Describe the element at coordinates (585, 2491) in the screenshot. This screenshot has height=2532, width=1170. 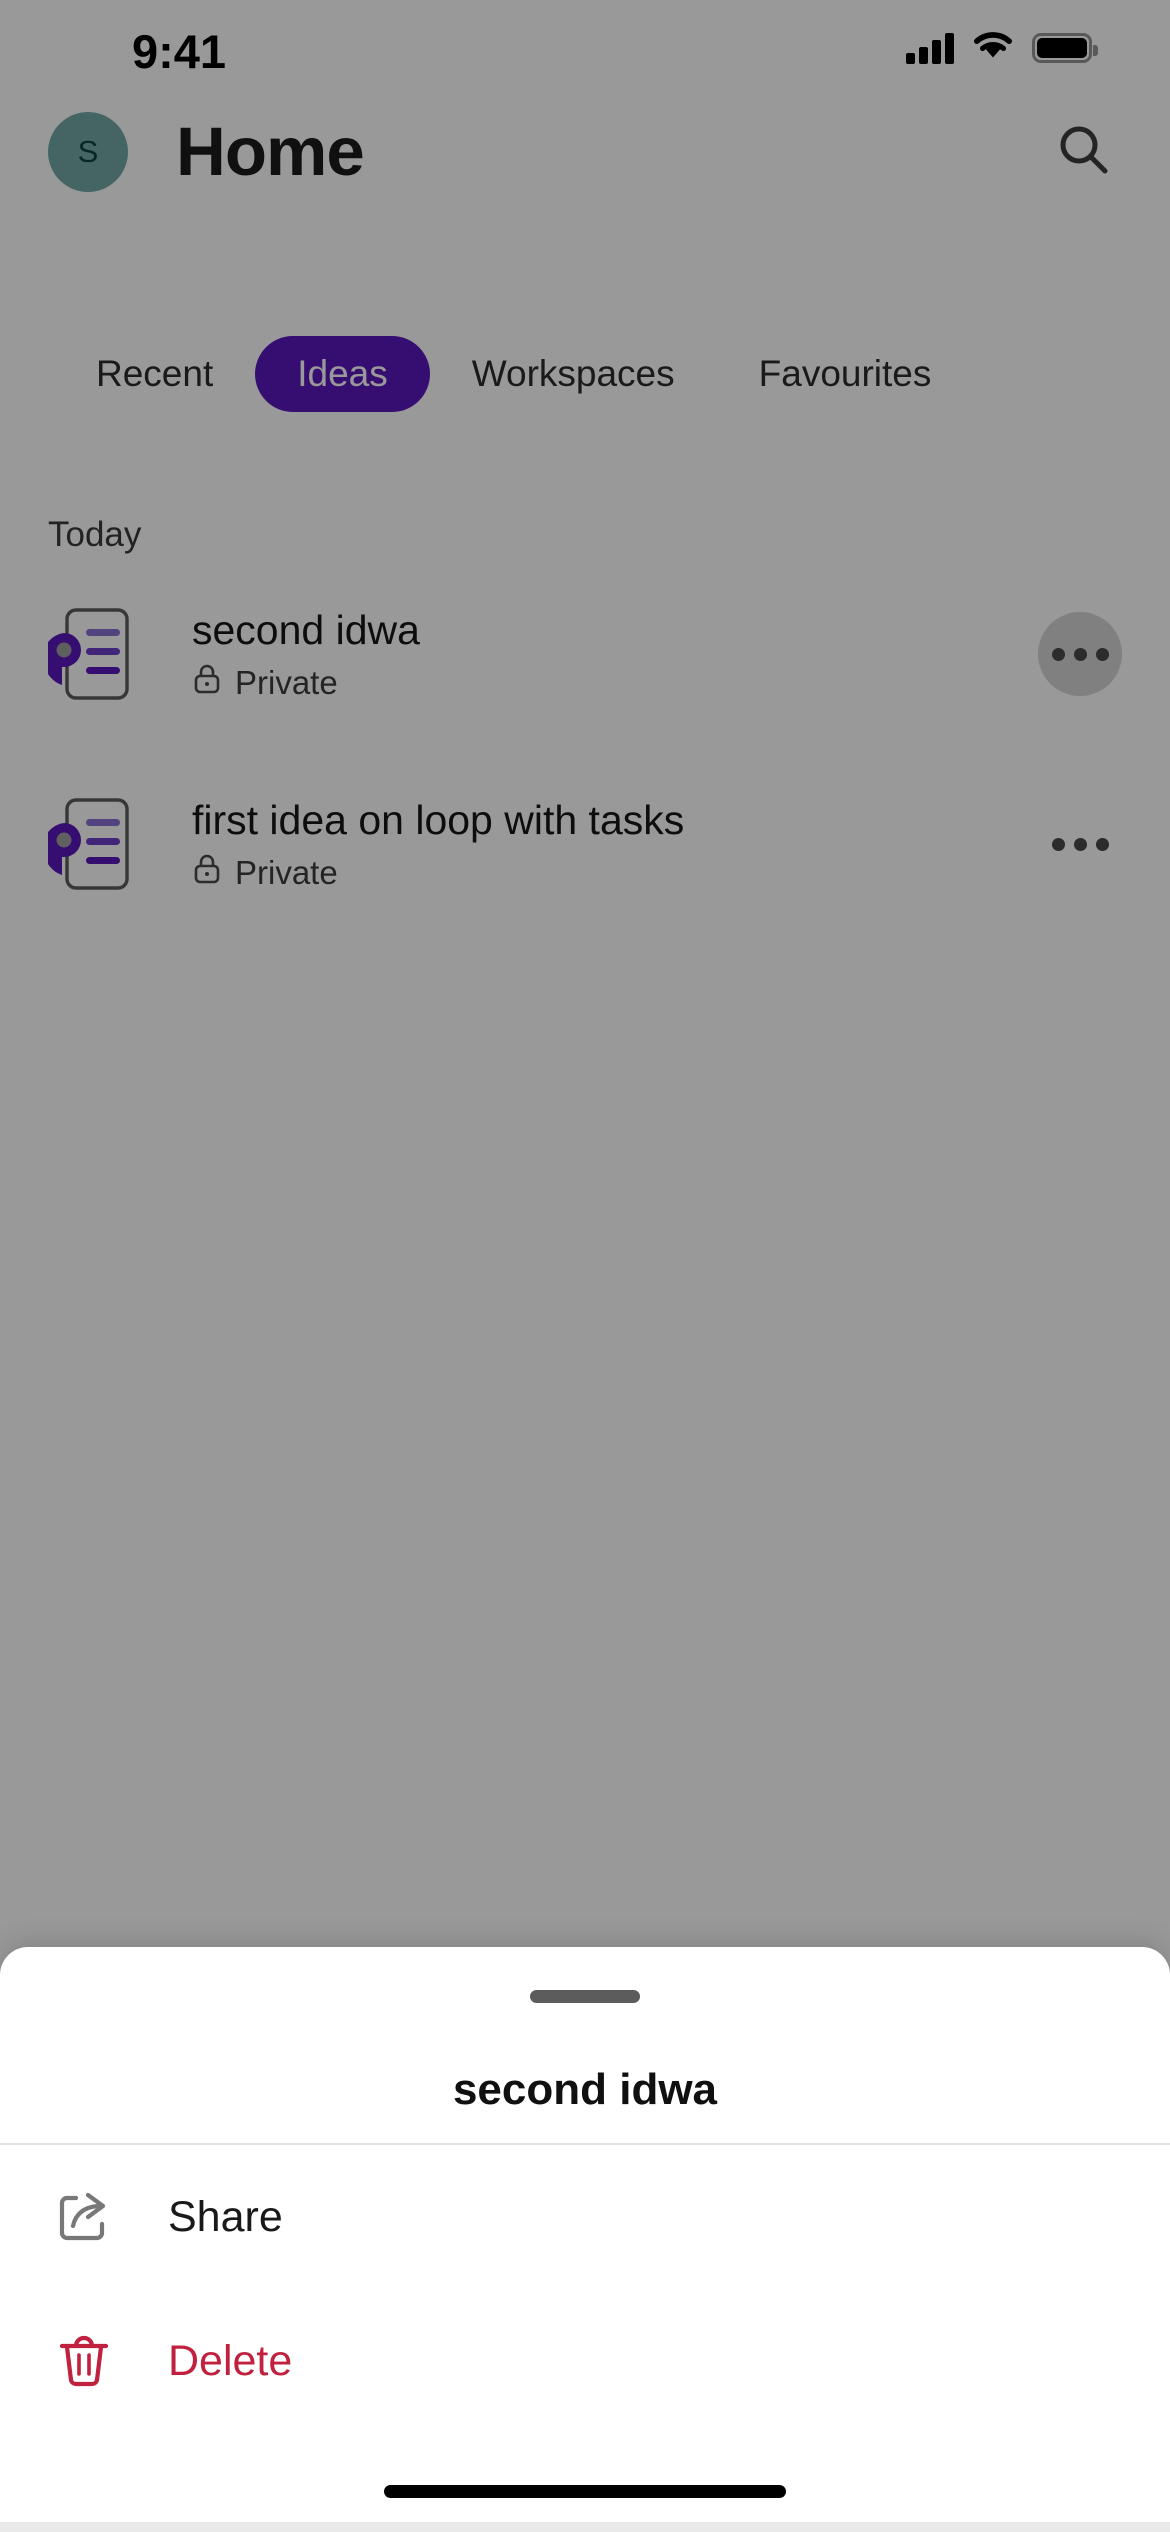
I see `home-indicator` at that location.